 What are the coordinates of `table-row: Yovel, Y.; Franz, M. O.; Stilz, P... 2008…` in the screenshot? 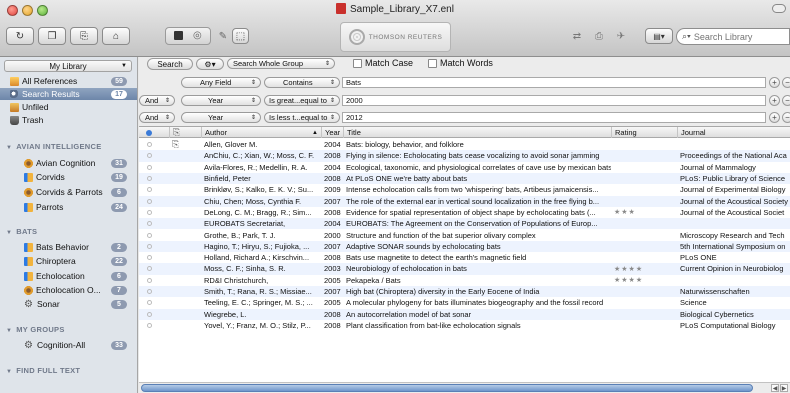 It's located at (464, 325).